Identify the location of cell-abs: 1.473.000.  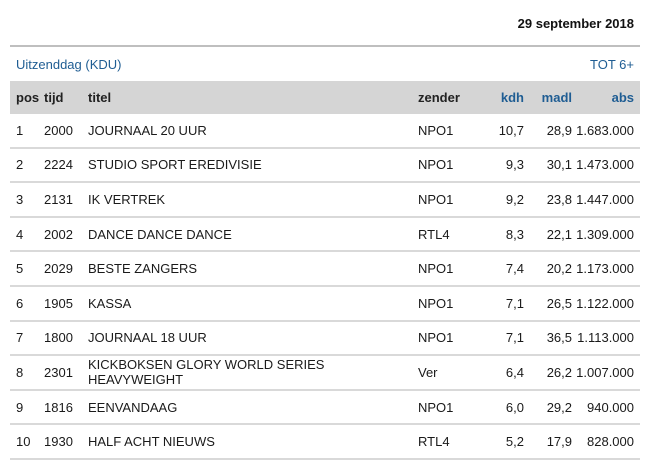
(606, 165).